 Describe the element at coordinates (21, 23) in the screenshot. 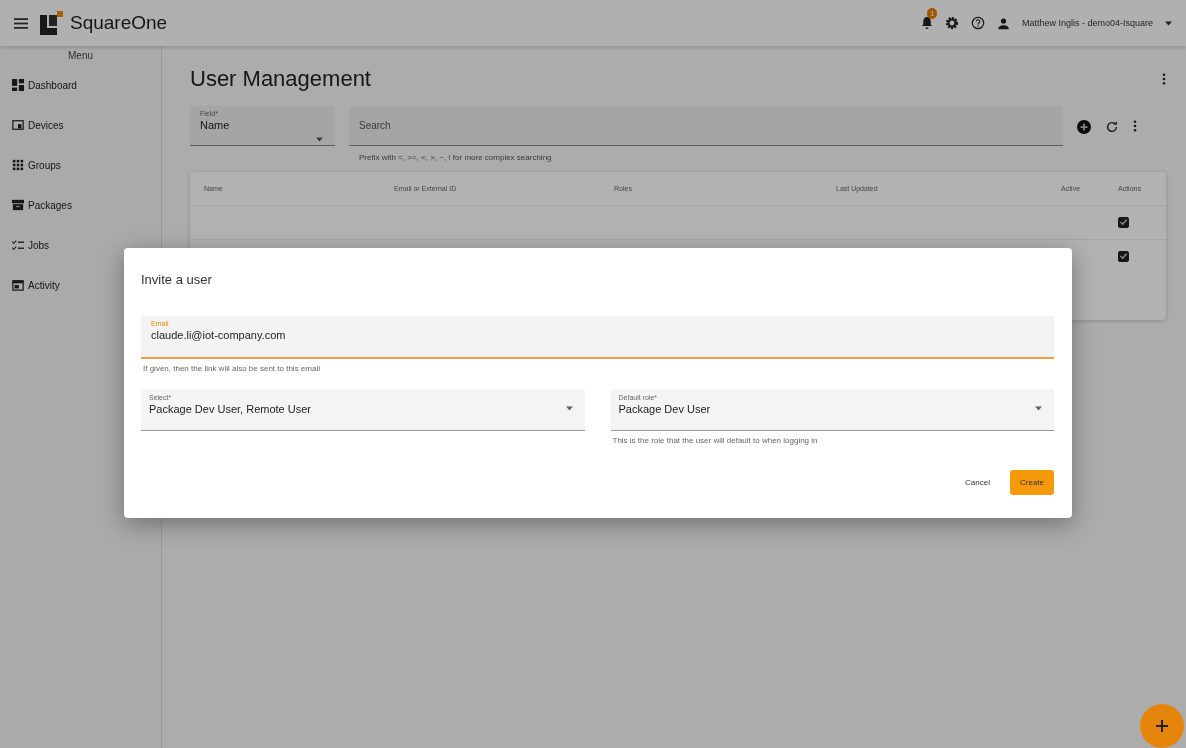

I see `menu-icon` at that location.